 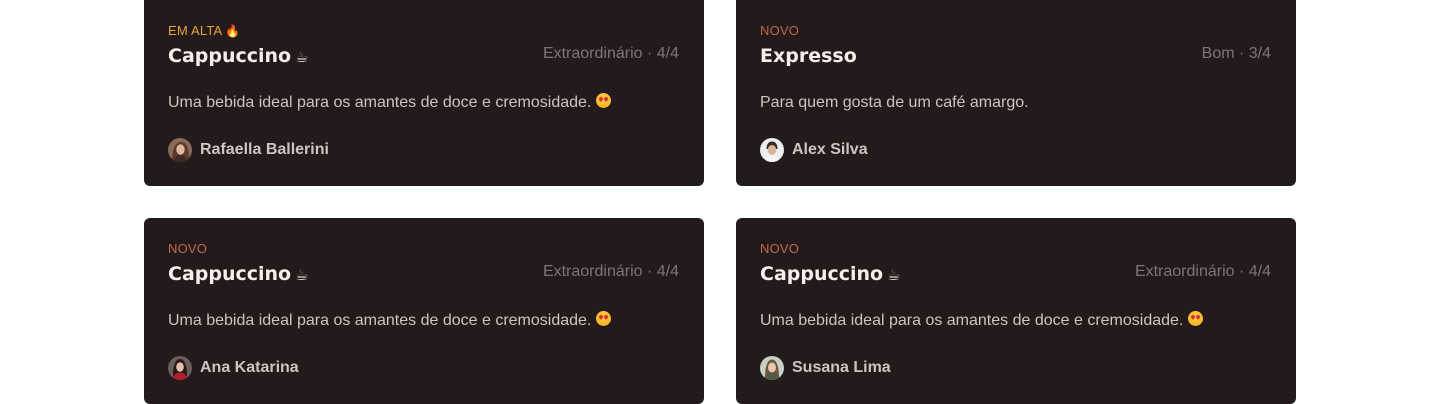 I want to click on fire-icon: 🔥, so click(x=233, y=31).